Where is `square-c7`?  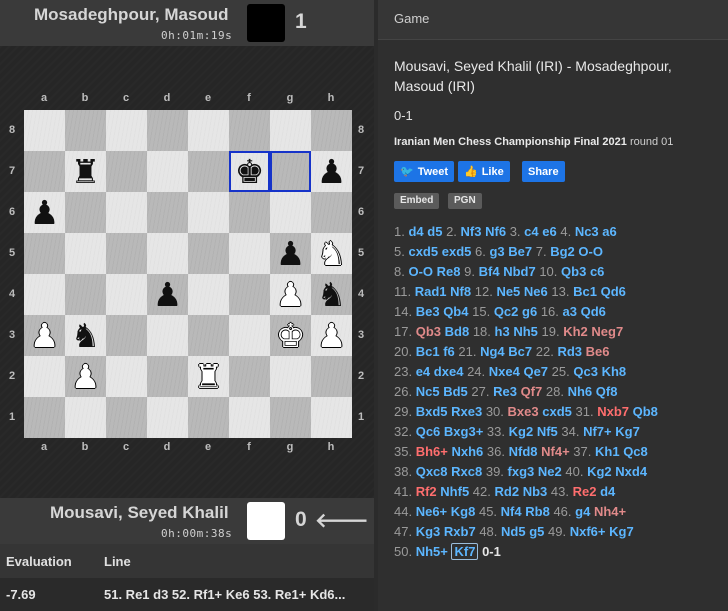
square-c7 is located at coordinates (126, 171).